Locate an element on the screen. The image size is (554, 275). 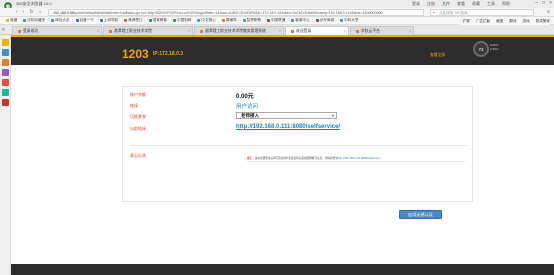
package-select: 老师接入 ▾ is located at coordinates (286, 115).